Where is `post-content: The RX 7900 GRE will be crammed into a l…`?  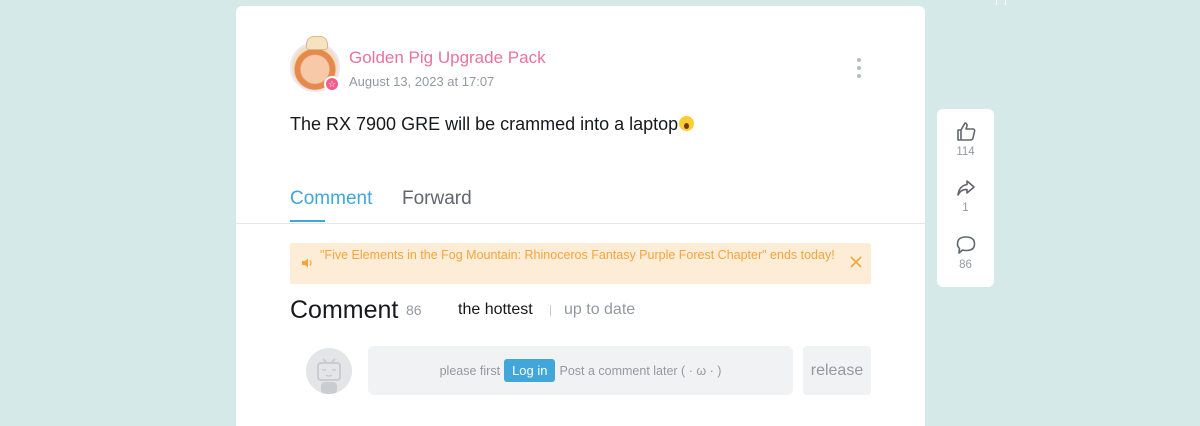 post-content: The RX 7900 GRE will be crammed into a l… is located at coordinates (492, 124).